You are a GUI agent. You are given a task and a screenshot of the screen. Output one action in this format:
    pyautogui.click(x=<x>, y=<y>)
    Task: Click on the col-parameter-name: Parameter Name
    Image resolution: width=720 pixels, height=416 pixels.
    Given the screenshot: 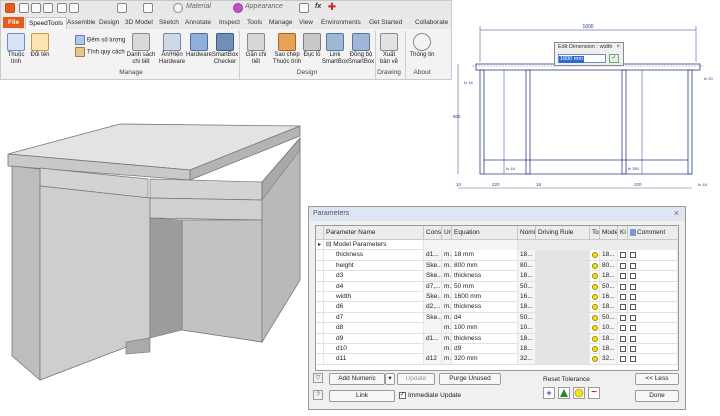 What is the action you would take?
    pyautogui.click(x=374, y=233)
    